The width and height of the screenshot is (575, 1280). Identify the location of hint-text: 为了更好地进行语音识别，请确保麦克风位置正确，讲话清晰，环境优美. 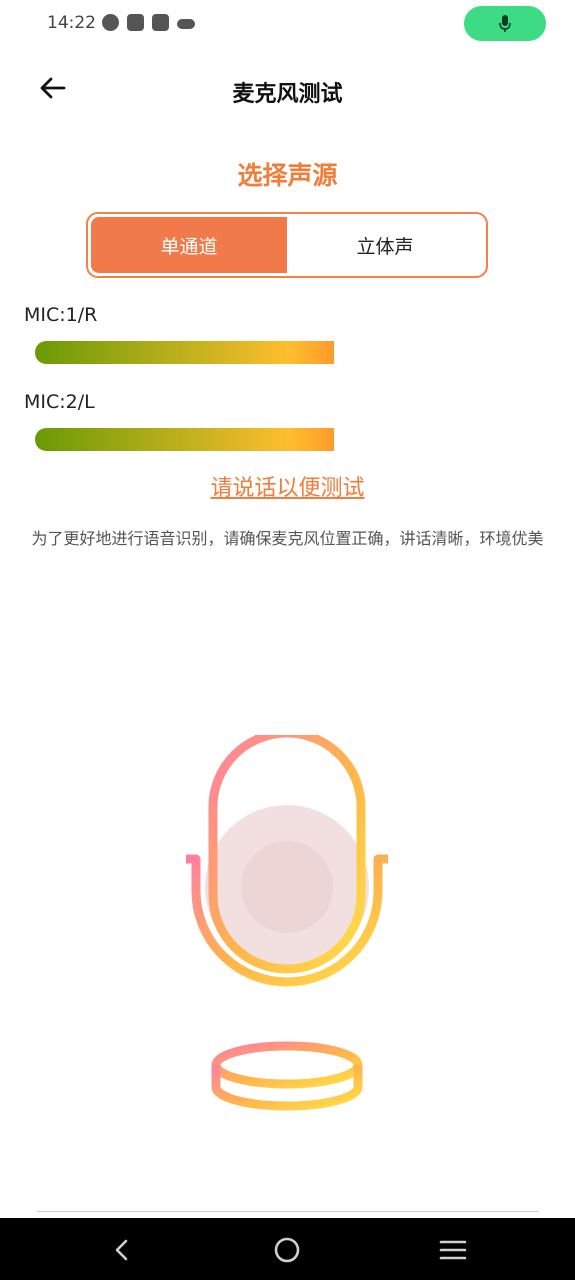
(287, 538).